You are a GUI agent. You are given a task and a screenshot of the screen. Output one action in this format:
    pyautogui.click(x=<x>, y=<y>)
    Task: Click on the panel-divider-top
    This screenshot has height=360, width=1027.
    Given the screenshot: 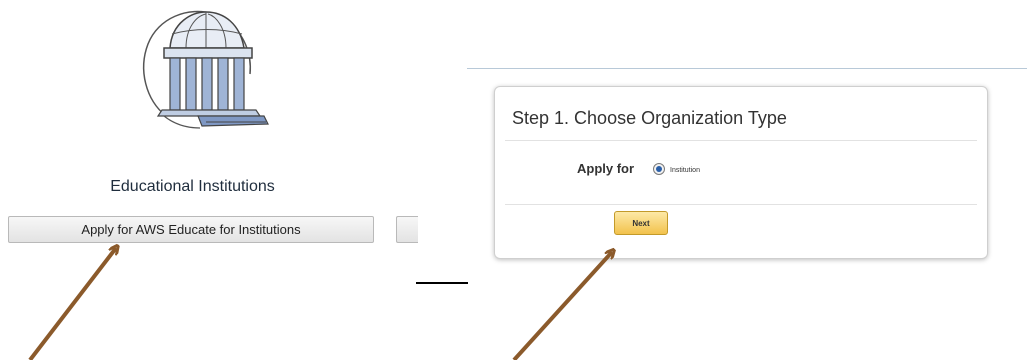 What is the action you would take?
    pyautogui.click(x=741, y=140)
    